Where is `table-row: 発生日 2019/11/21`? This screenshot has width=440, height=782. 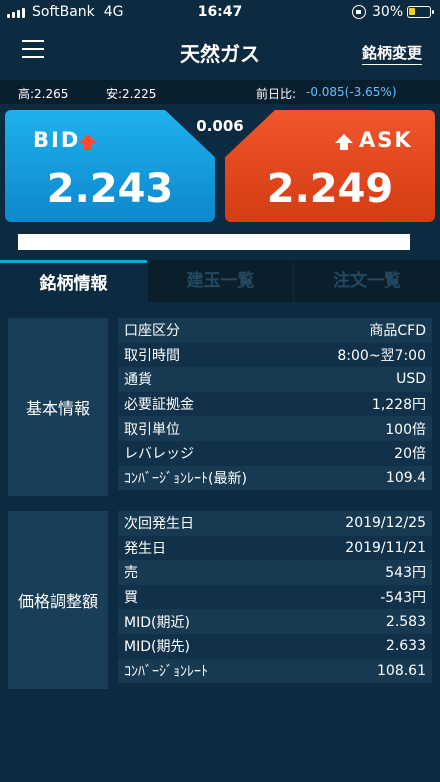
table-row: 発生日 2019/11/21 is located at coordinates (275, 548).